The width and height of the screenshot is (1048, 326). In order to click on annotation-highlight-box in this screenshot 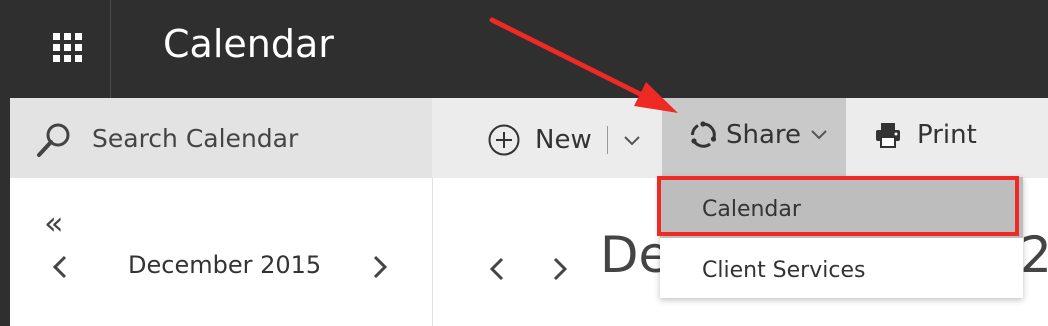, I will do `click(838, 206)`.